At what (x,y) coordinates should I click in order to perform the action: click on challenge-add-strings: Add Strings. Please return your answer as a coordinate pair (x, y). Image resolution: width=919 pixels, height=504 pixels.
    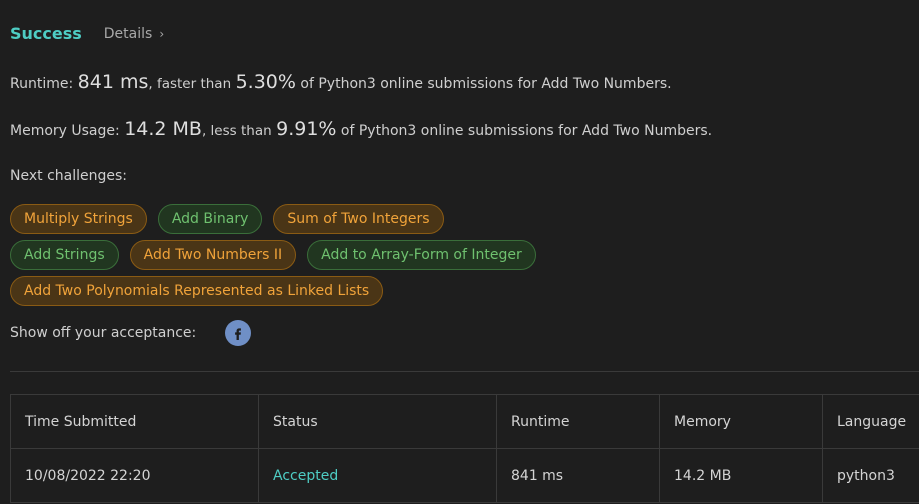
    Looking at the image, I should click on (64, 255).